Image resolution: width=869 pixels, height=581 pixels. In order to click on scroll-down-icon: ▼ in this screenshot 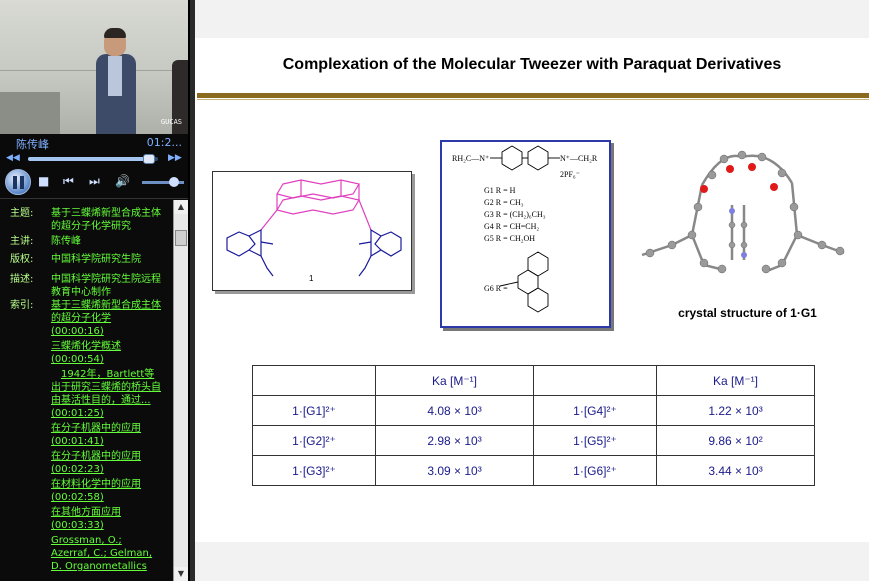, I will do `click(181, 574)`.